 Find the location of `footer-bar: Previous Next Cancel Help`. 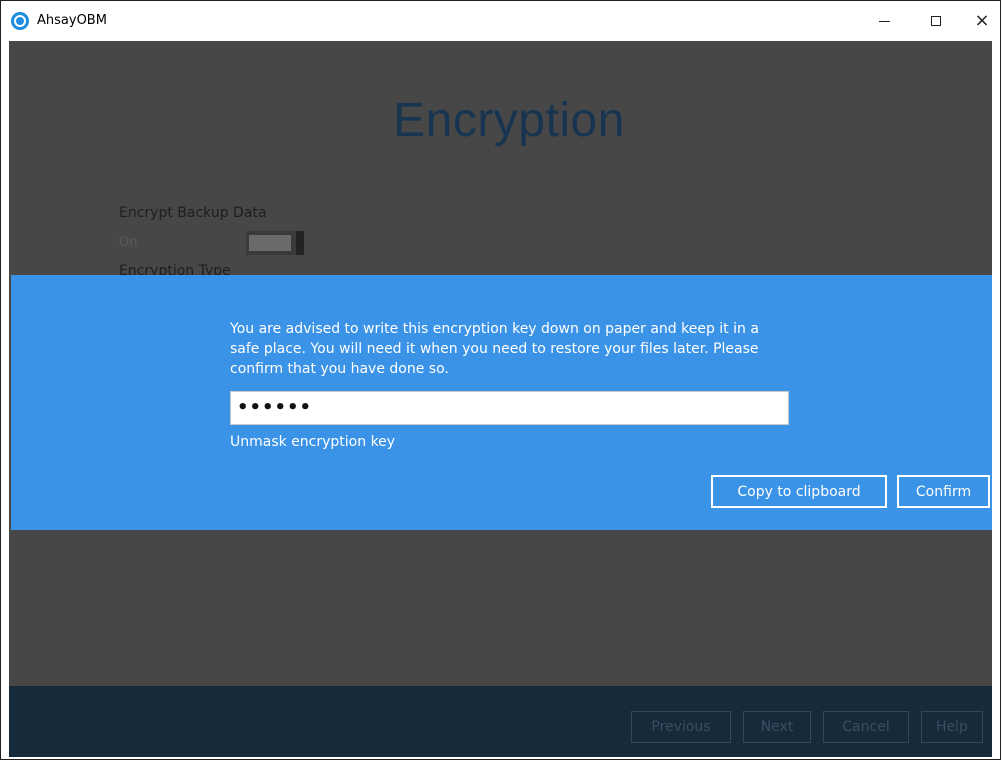

footer-bar: Previous Next Cancel Help is located at coordinates (500, 721).